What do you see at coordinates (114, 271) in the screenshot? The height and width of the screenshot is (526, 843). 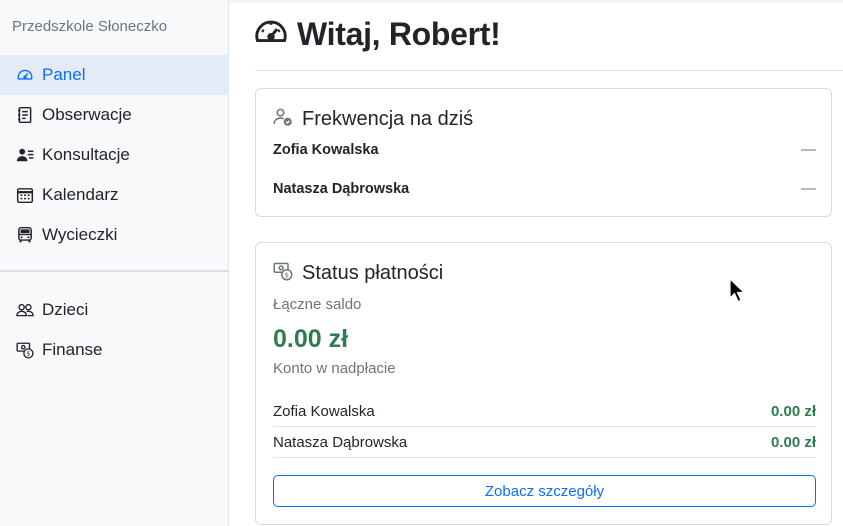 I see `sidebar-divider` at bounding box center [114, 271].